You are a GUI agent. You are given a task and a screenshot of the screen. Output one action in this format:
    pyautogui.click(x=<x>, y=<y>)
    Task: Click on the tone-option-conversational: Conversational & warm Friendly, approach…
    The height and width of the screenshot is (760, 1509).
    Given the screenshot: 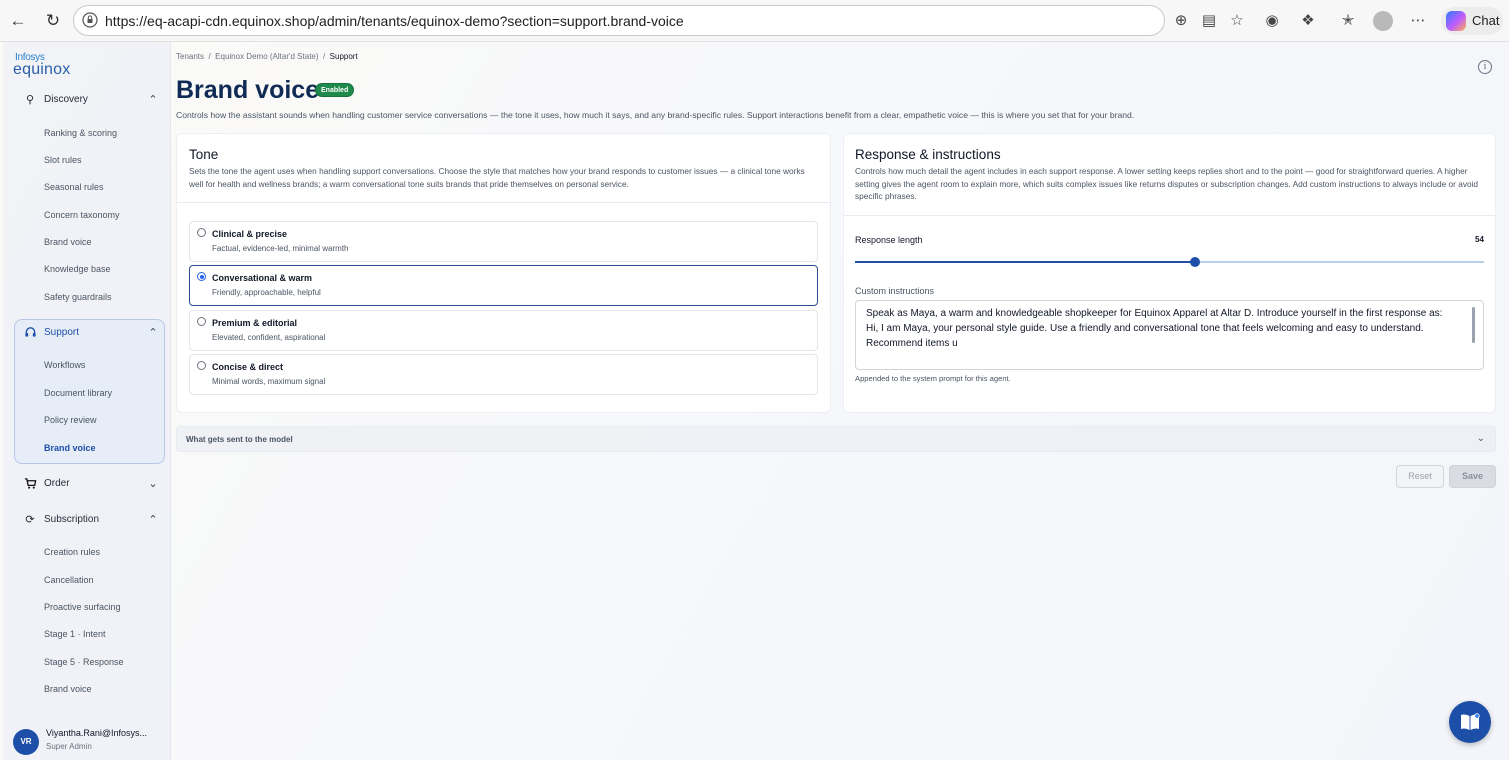 What is the action you would take?
    pyautogui.click(x=503, y=285)
    